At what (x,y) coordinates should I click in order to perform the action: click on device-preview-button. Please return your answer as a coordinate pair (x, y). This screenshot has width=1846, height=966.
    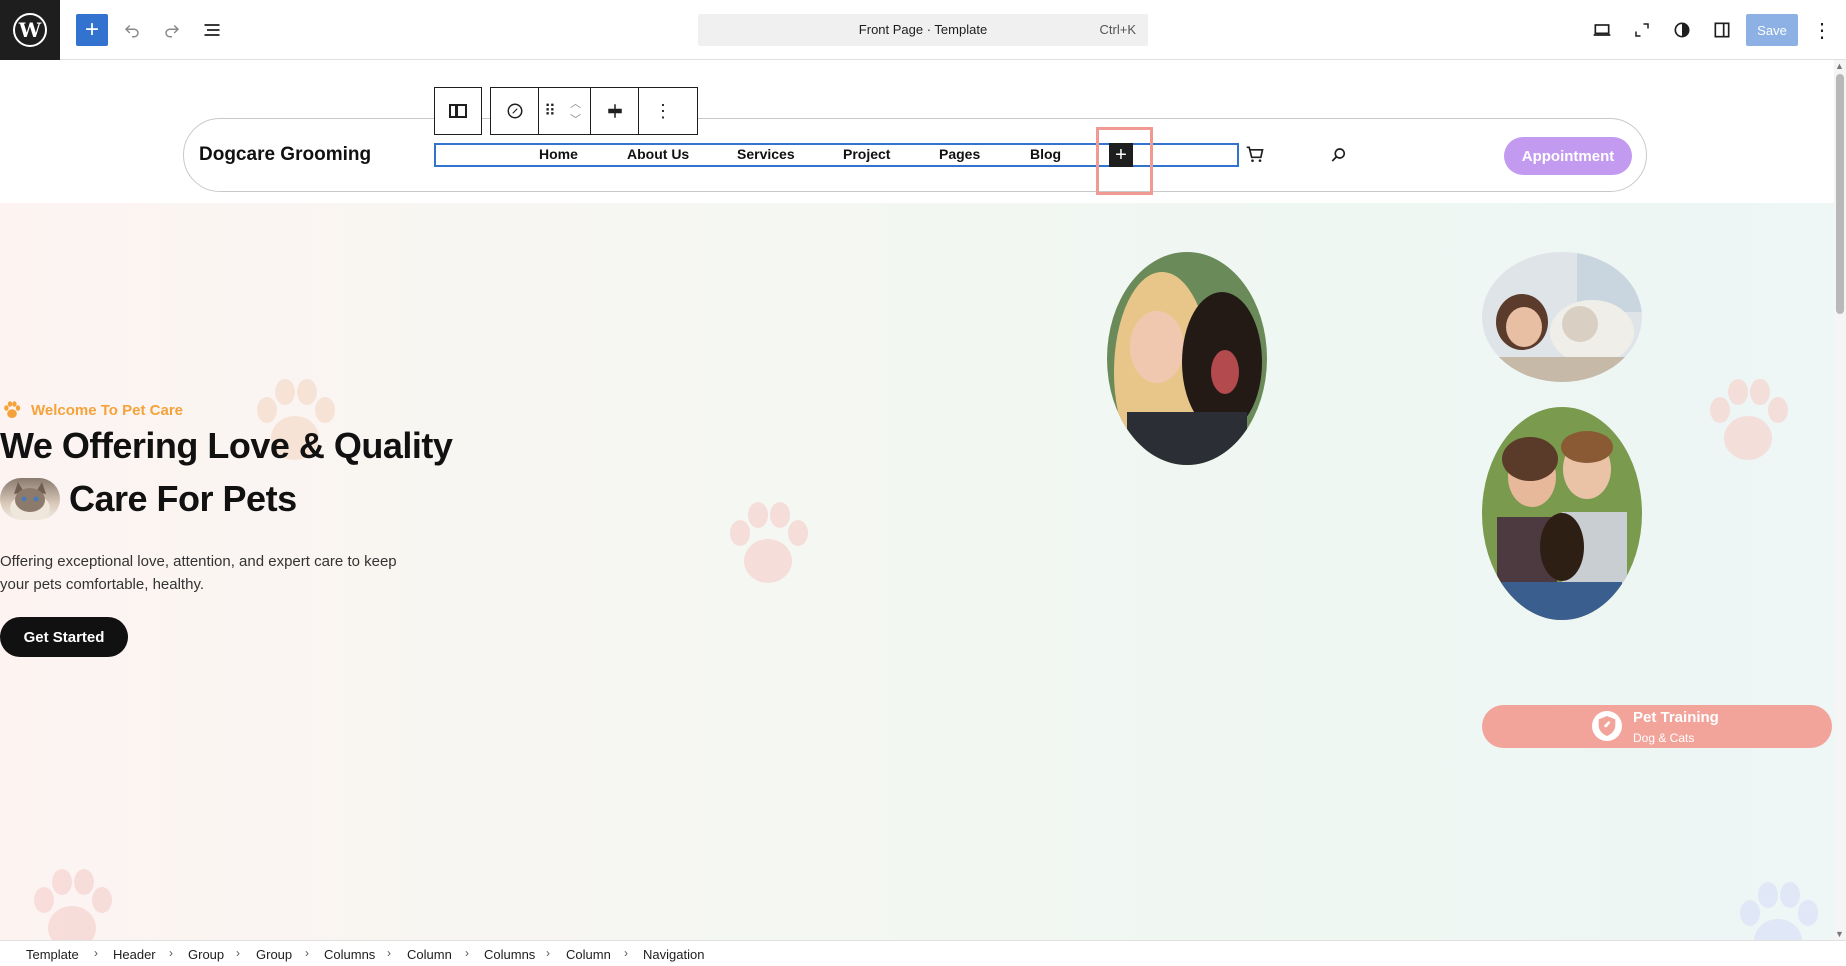
    Looking at the image, I should click on (1602, 30).